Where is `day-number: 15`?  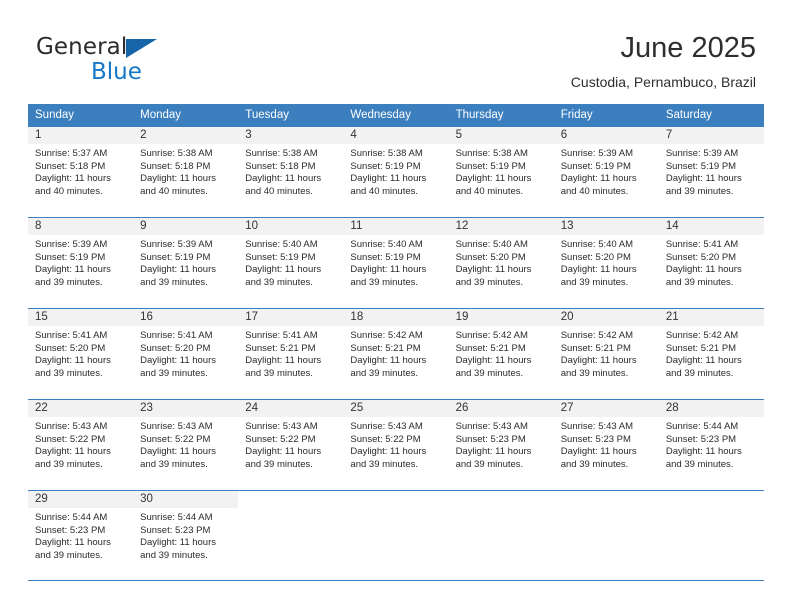 day-number: 15 is located at coordinates (81, 317).